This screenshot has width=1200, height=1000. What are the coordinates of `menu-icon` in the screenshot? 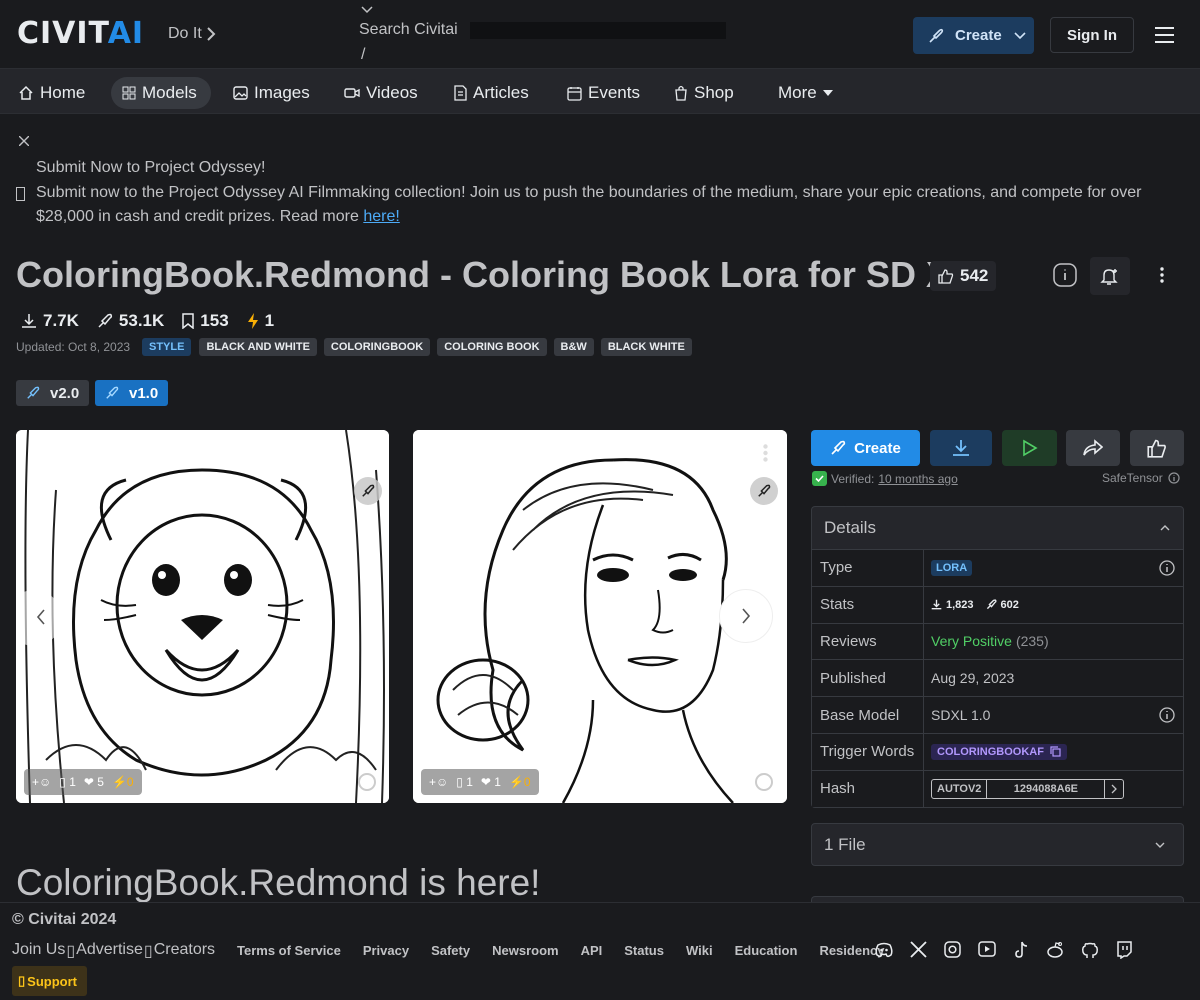 It's located at (1164, 35).